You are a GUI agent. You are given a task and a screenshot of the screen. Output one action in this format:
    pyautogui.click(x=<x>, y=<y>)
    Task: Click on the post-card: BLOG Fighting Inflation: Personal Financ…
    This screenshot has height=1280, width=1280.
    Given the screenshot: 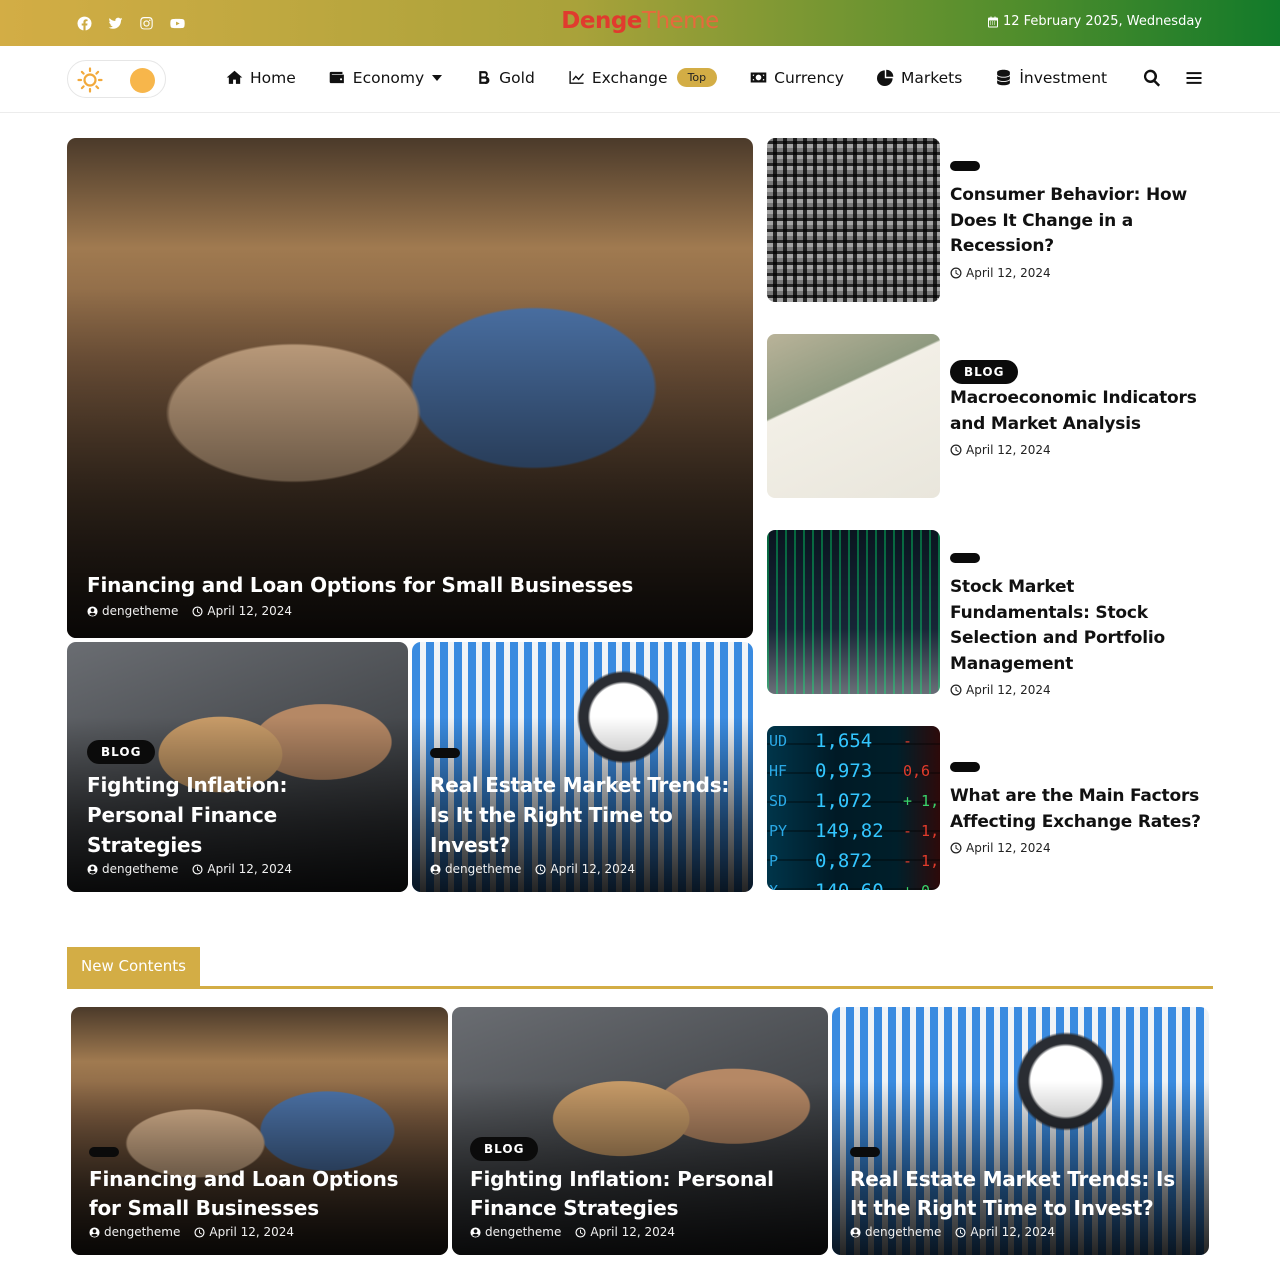 What is the action you would take?
    pyautogui.click(x=237, y=767)
    